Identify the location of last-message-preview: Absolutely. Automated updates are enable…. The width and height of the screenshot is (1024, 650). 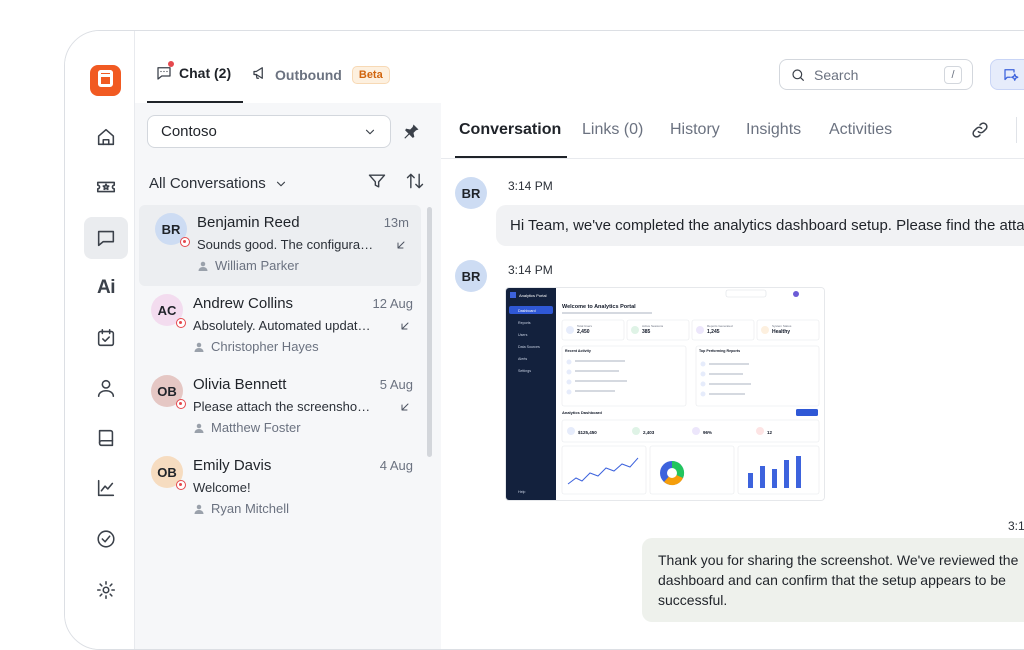
(282, 325).